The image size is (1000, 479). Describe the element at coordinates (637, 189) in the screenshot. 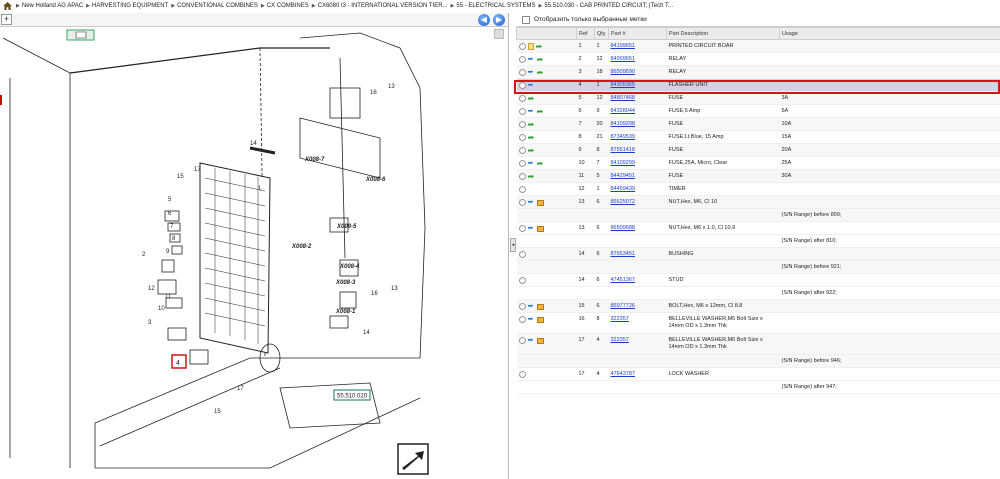

I see `part-cell: 84459439` at that location.